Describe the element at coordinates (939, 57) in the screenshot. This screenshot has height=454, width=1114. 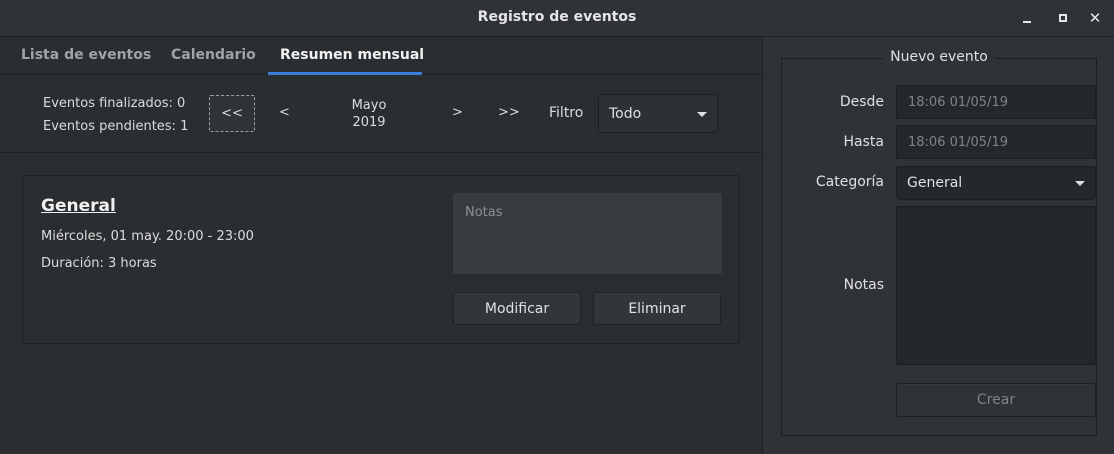
I see `new-event-title: Nuevo evento` at that location.